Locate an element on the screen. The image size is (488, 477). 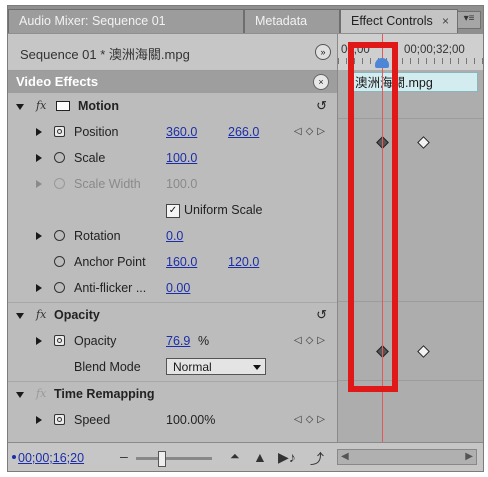
blend-mode-label: Blend Mode is located at coordinates (107, 367).